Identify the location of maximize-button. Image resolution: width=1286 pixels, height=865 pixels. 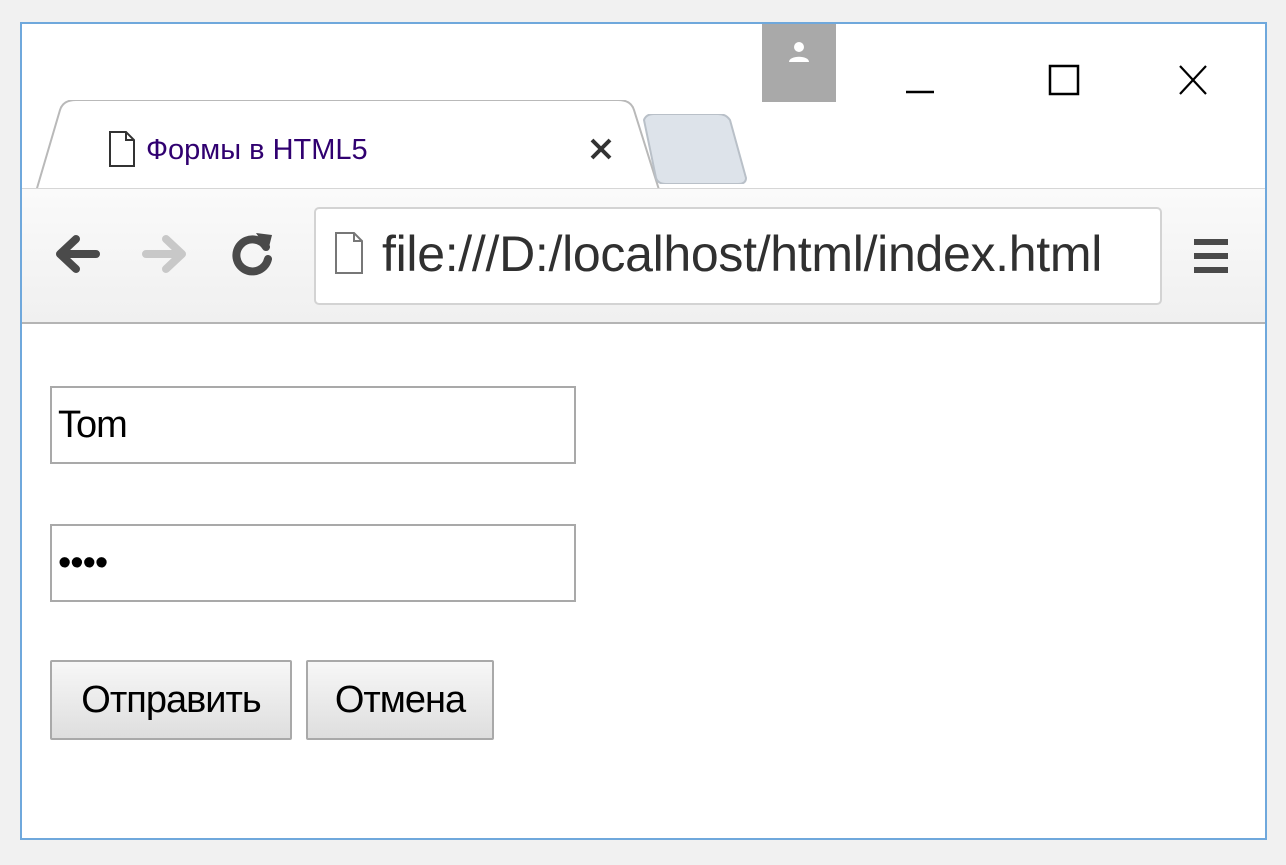
(1064, 80).